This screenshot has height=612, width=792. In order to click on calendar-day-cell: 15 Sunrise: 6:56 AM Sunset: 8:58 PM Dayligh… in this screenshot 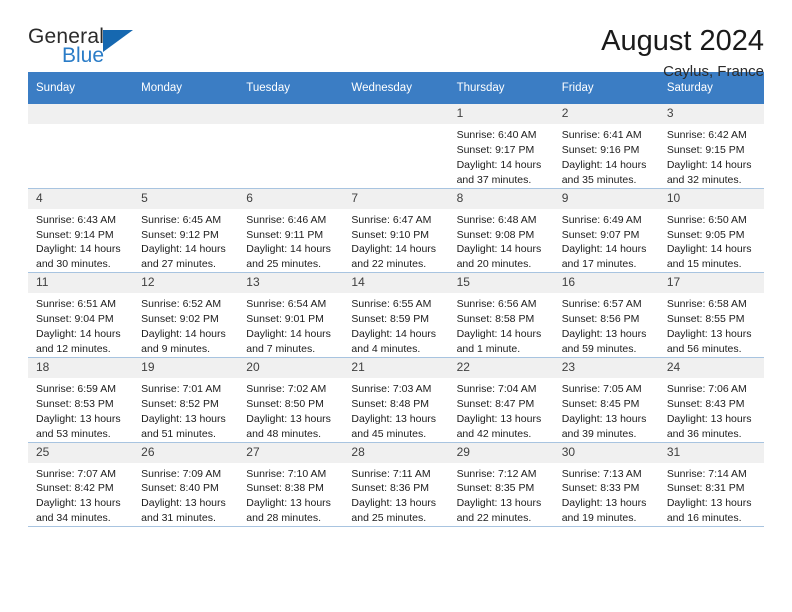, I will do `click(501, 315)`.